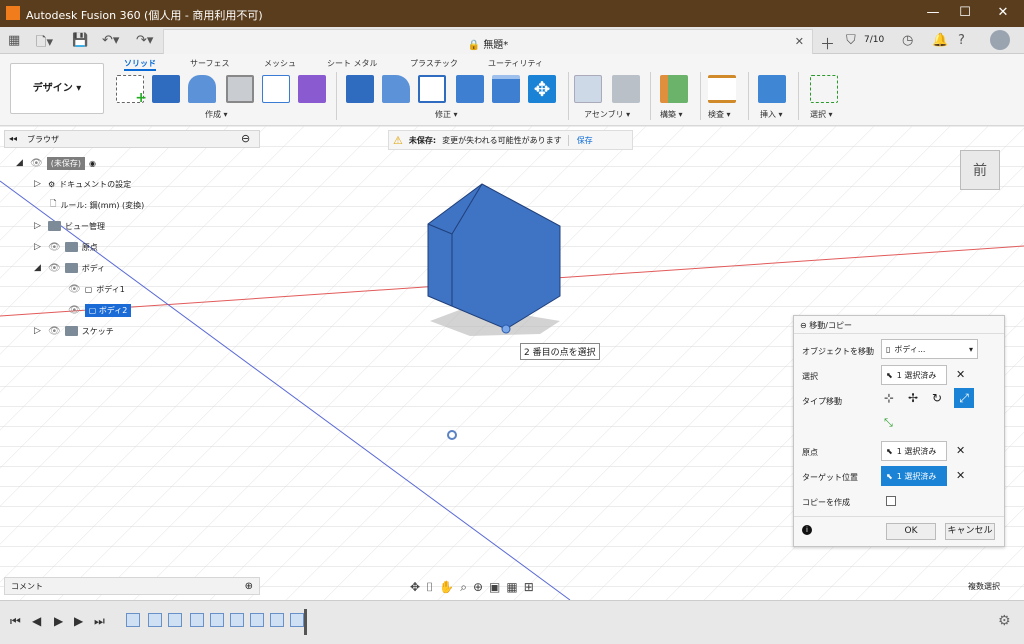 Image resolution: width=1024 pixels, height=644 pixels. What do you see at coordinates (626, 89) in the screenshot?
I see `joint-icon` at bounding box center [626, 89].